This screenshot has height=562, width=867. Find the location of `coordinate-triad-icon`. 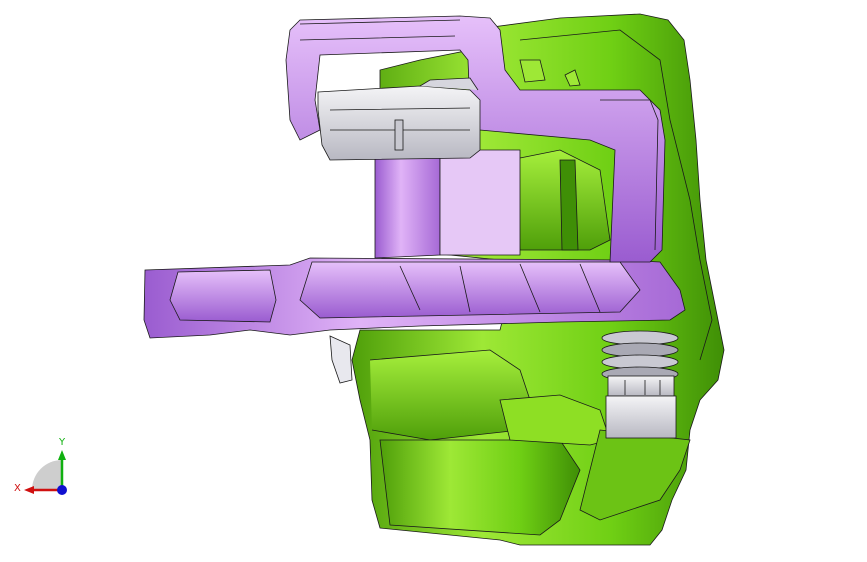

coordinate-triad-icon is located at coordinates (45, 472).